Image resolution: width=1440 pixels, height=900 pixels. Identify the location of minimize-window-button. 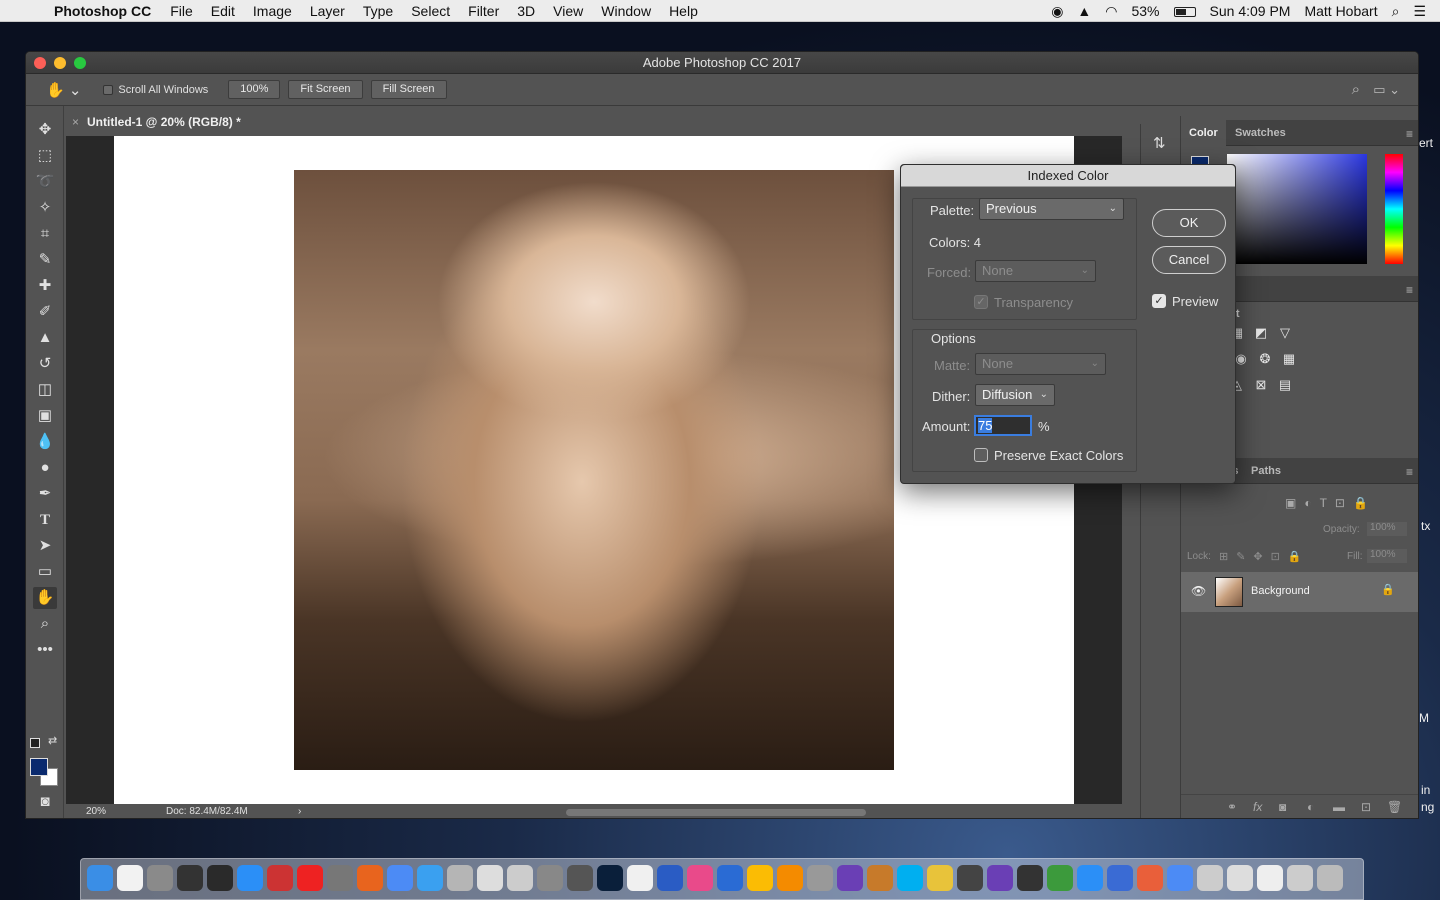
(60, 63).